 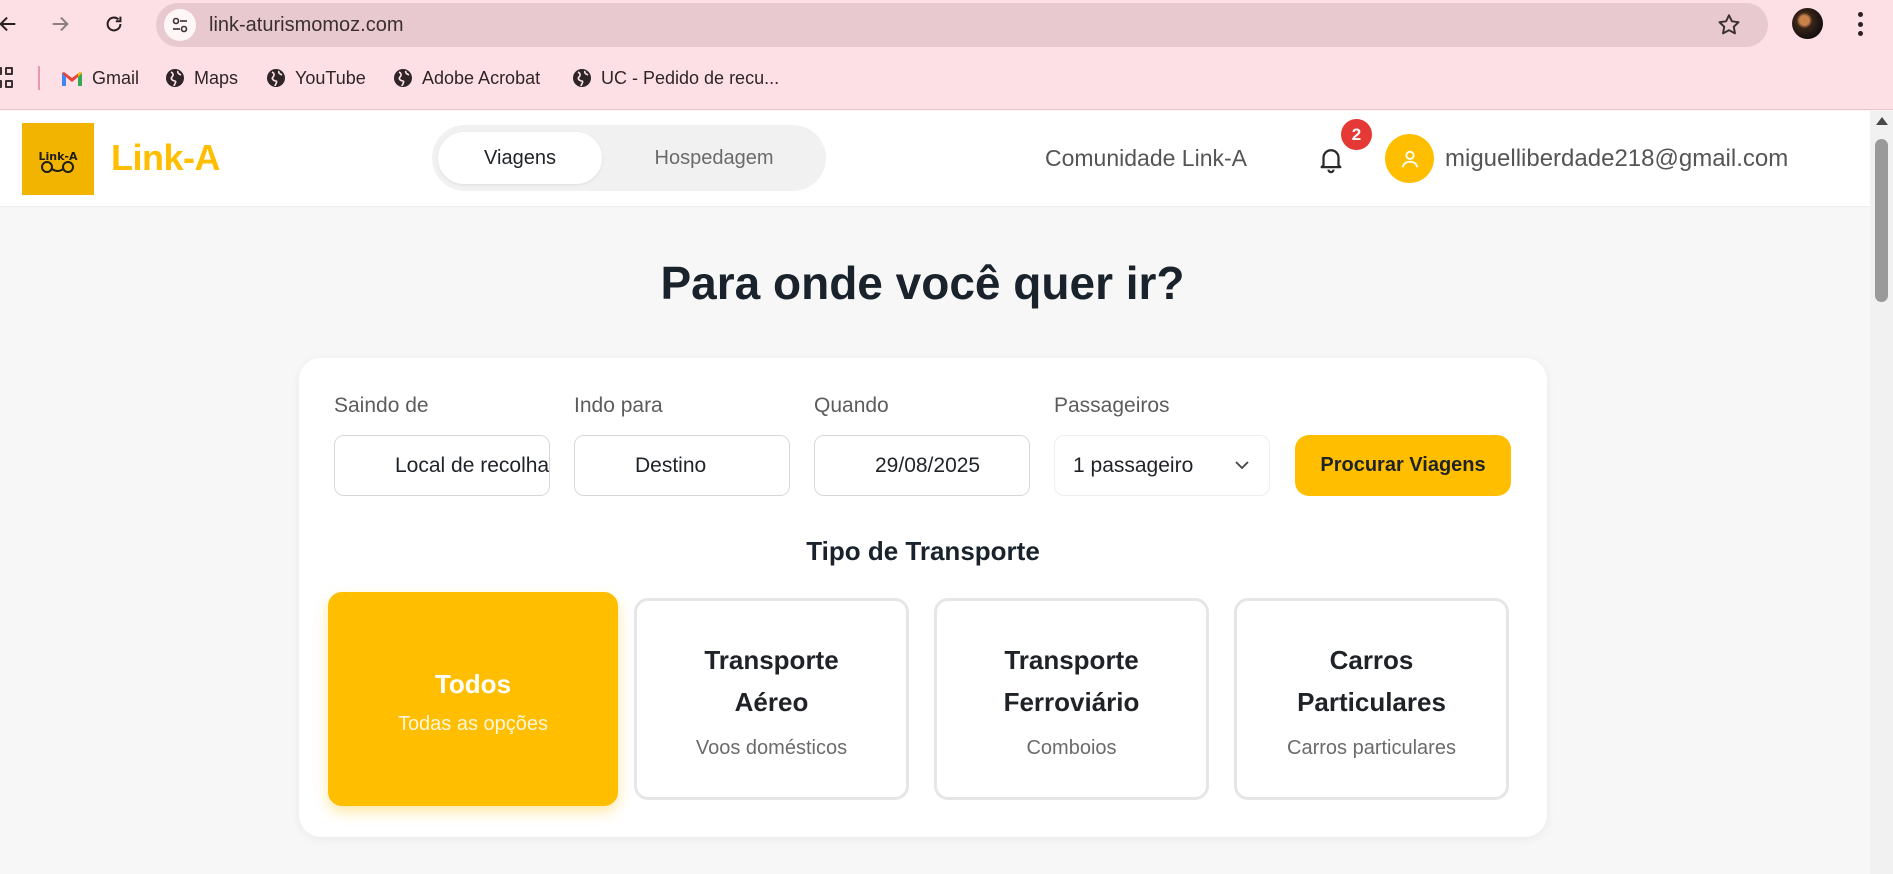 I want to click on reload-button, so click(x=114, y=24).